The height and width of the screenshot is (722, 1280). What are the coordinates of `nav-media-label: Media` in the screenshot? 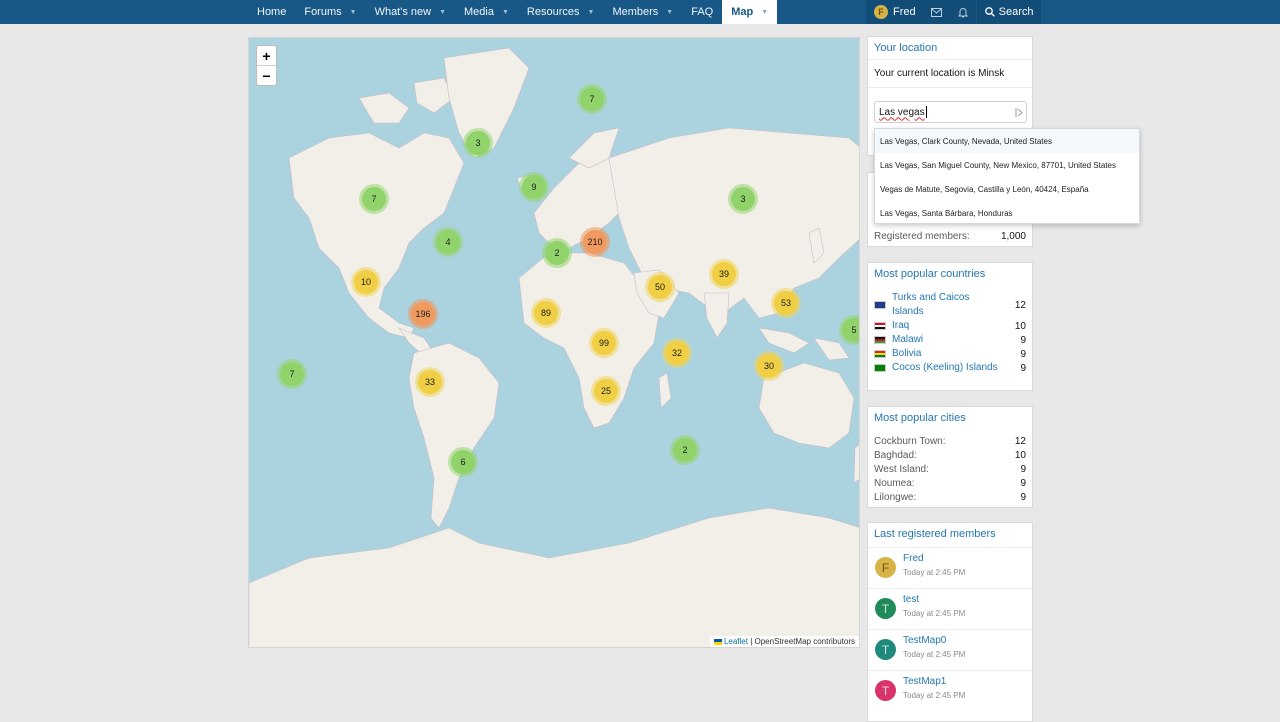 It's located at (479, 12).